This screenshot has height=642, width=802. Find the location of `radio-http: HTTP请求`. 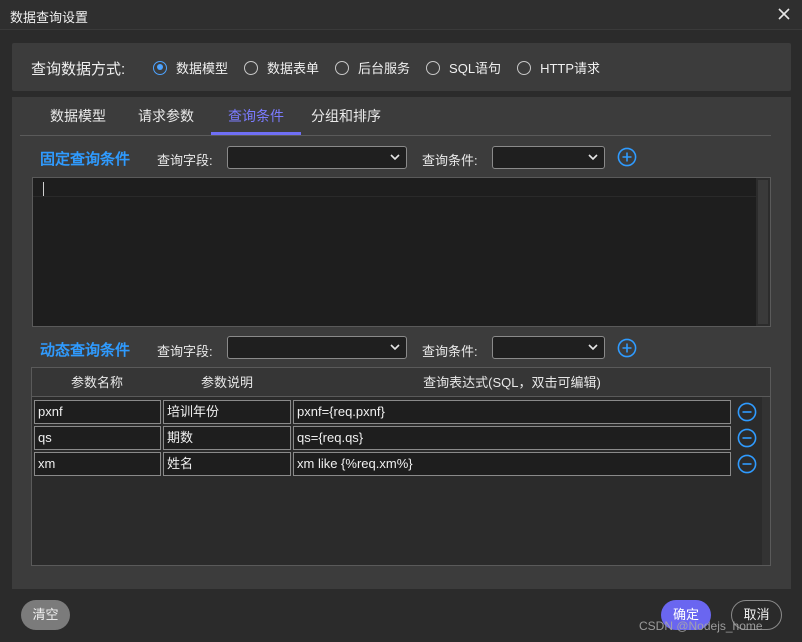

radio-http: HTTP请求 is located at coordinates (558, 67).